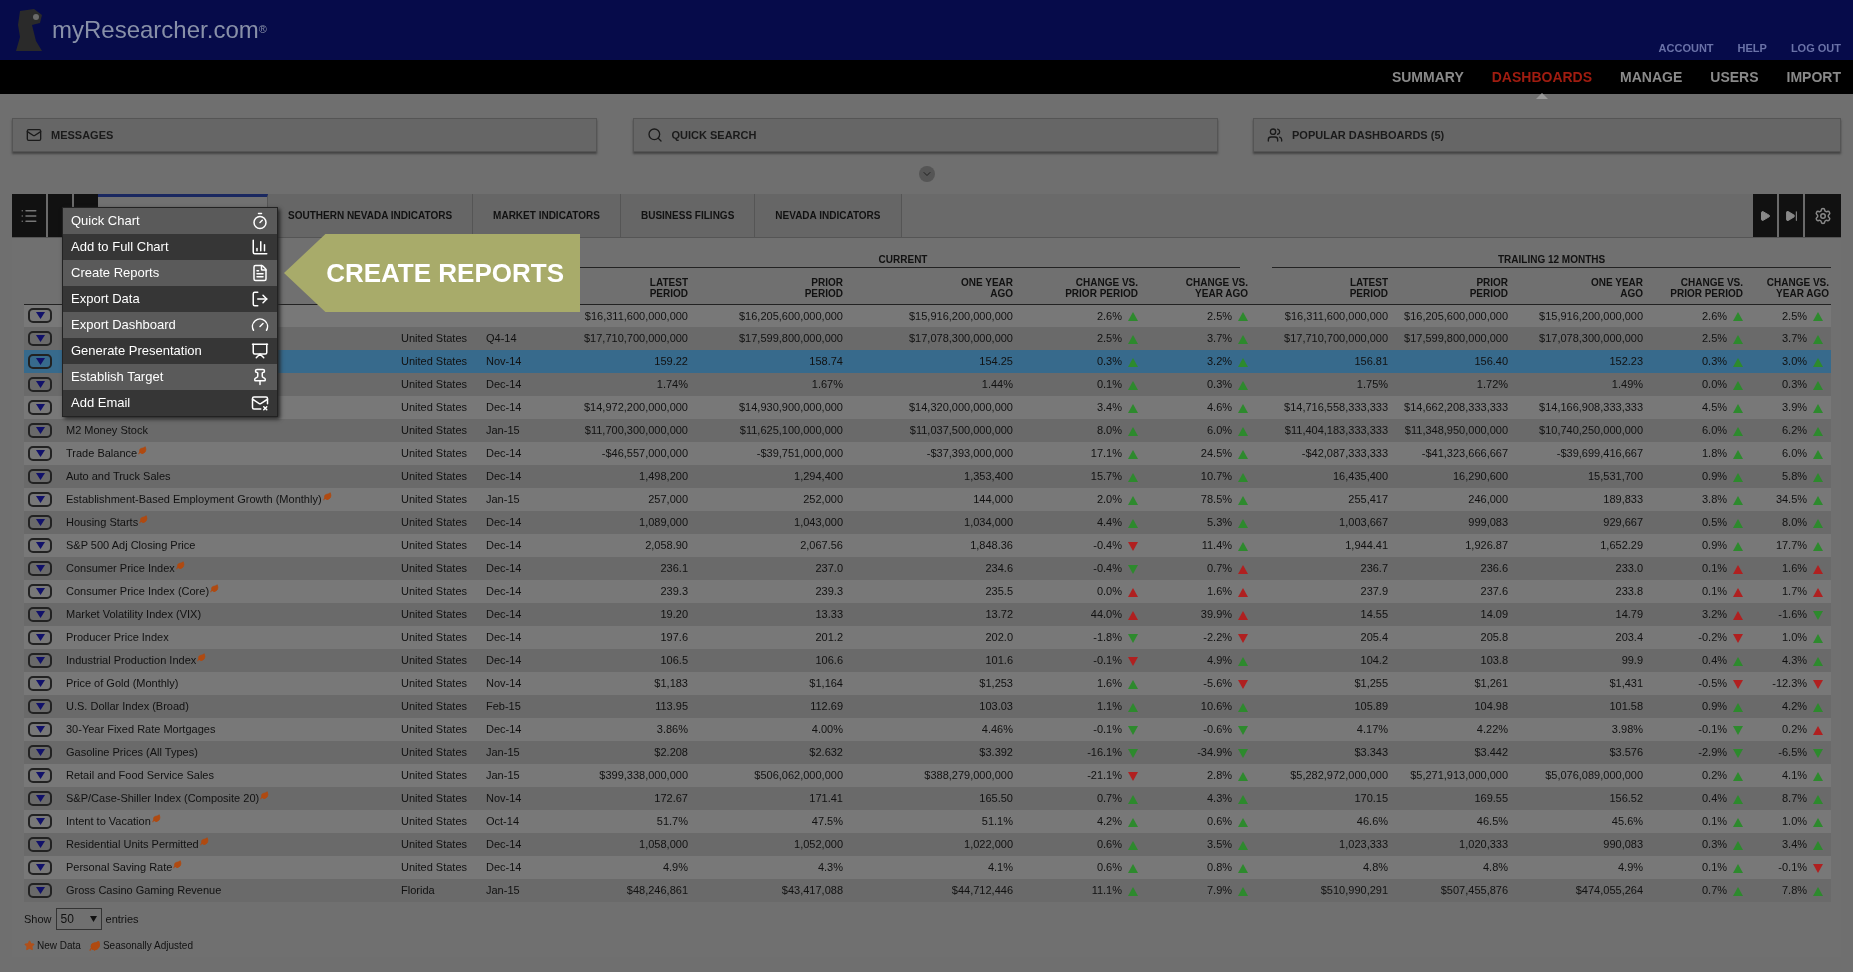 This screenshot has width=1853, height=972. Describe the element at coordinates (1765, 215) in the screenshot. I see `next-button` at that location.